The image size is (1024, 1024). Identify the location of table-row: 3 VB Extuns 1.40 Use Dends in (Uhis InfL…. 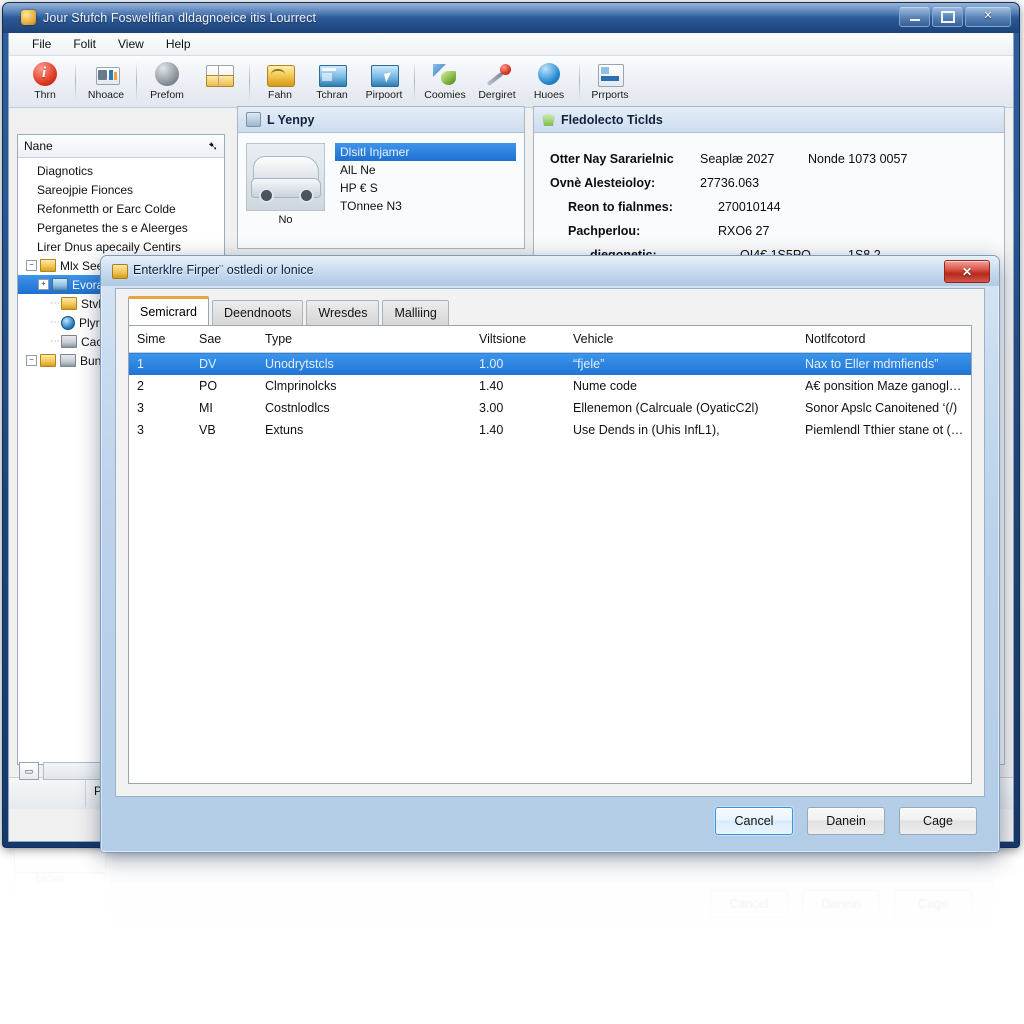
(550, 430).